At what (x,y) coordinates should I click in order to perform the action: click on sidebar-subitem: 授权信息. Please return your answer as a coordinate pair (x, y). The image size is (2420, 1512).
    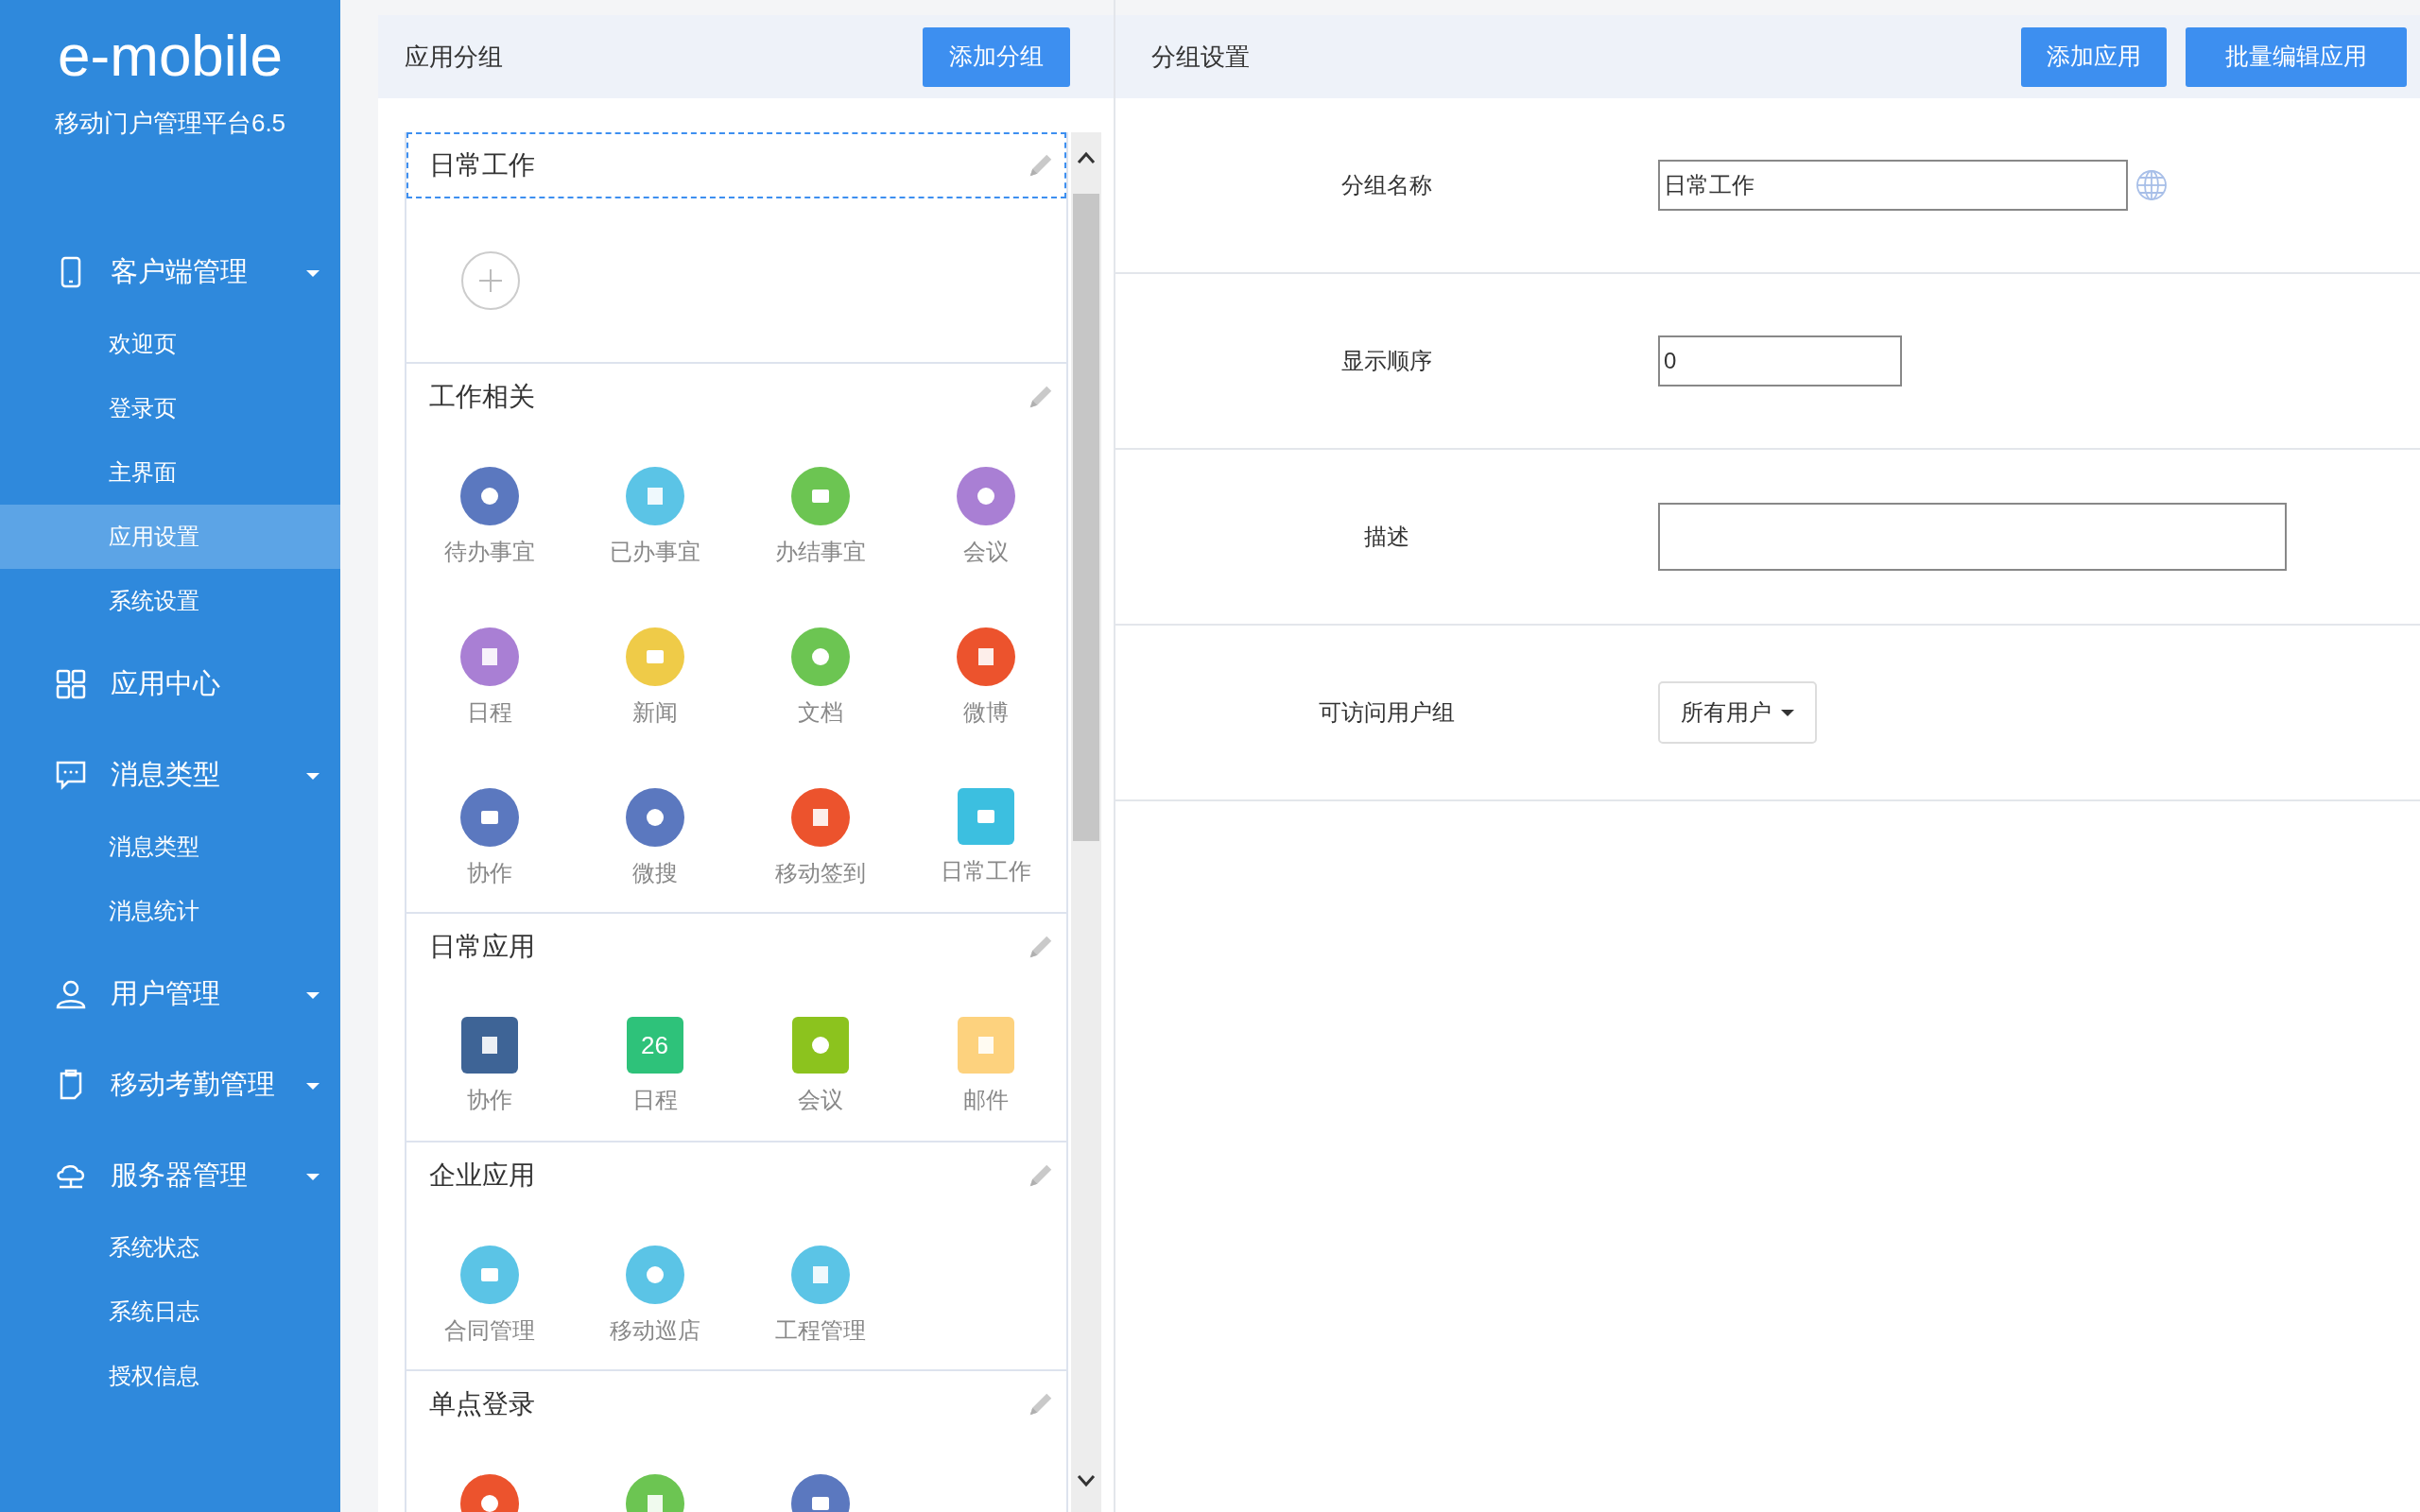
    Looking at the image, I should click on (170, 1376).